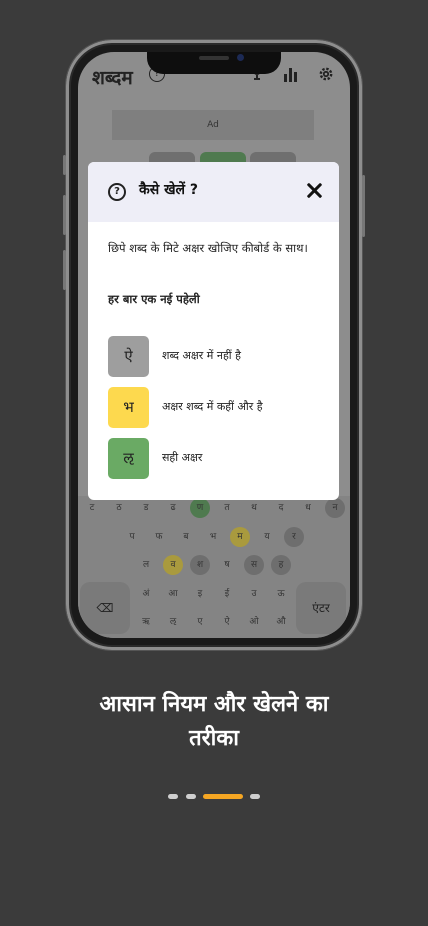 The image size is (428, 926). I want to click on page-dot-active, so click(223, 796).